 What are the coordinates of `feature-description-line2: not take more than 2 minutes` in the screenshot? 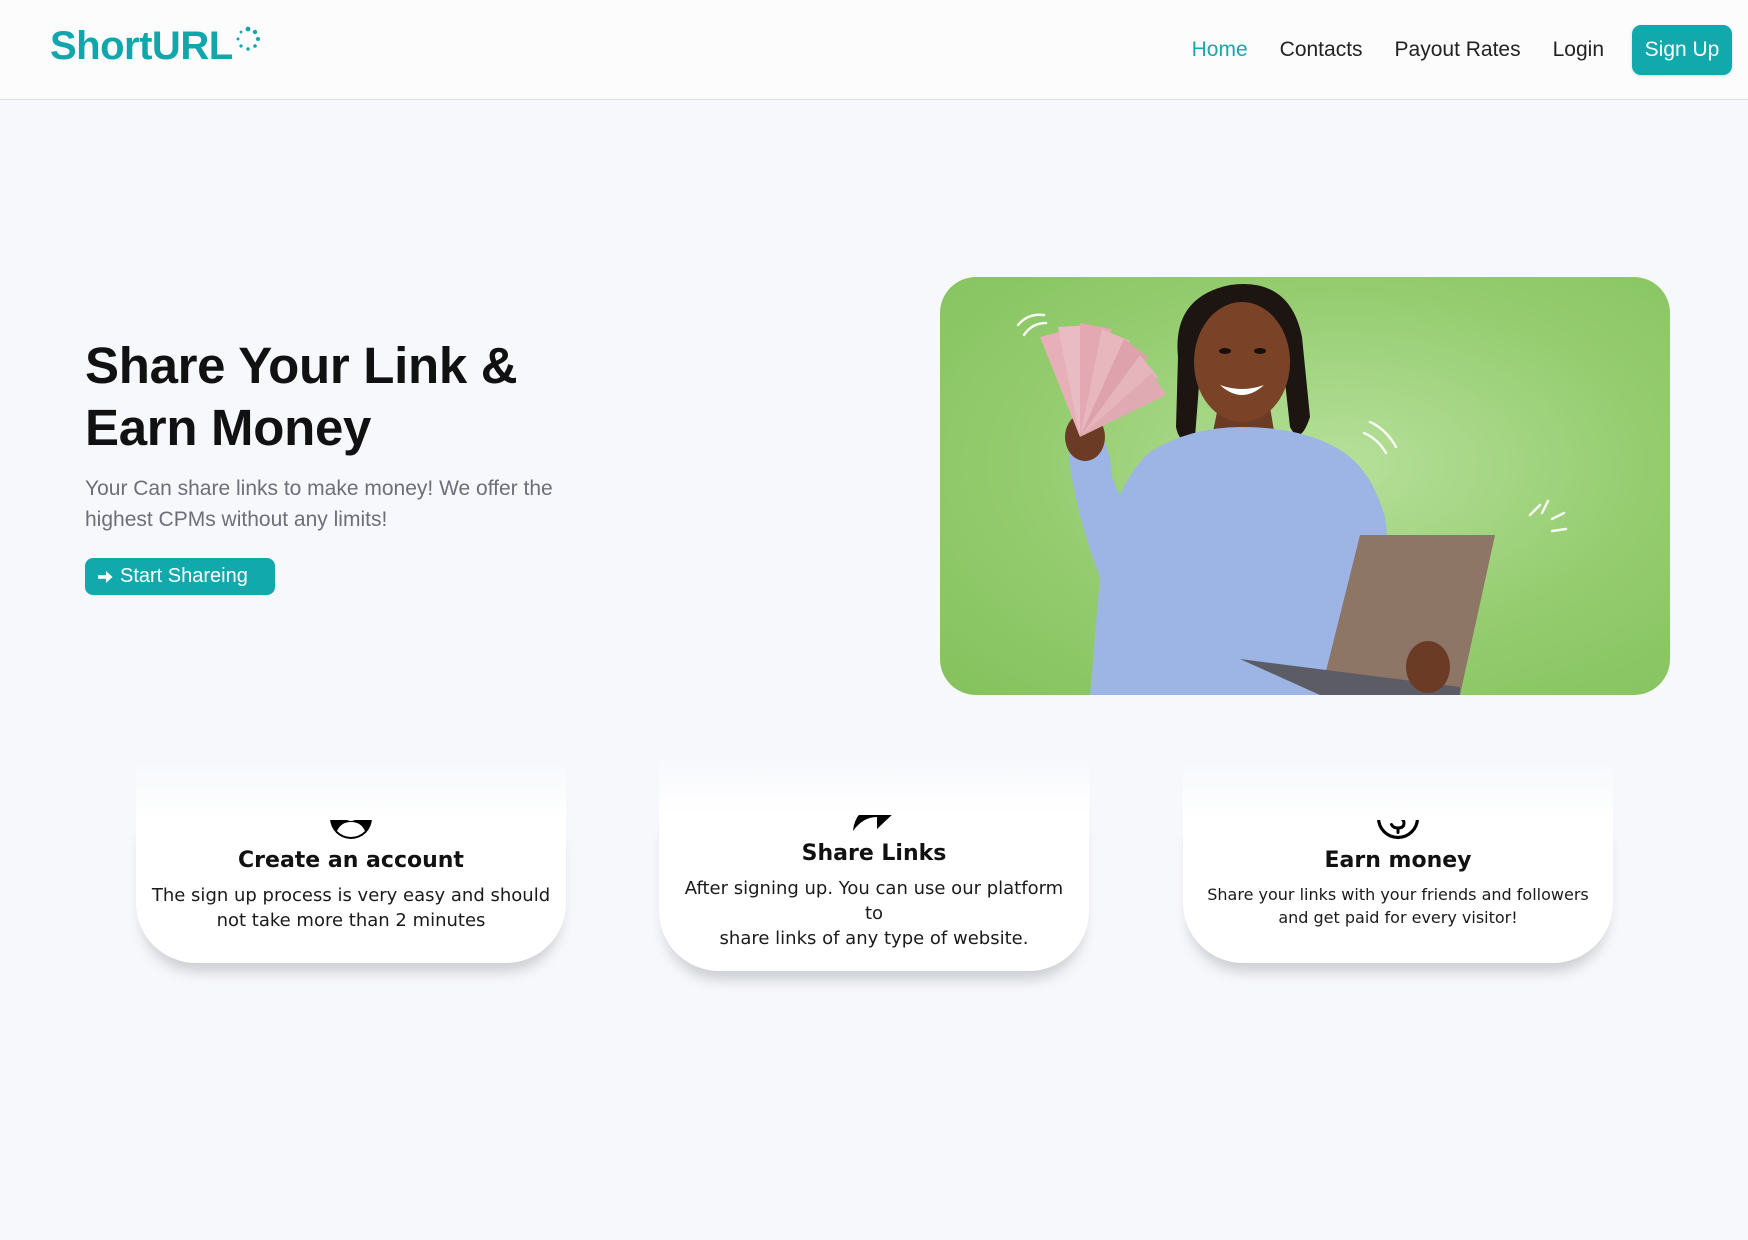 It's located at (351, 920).